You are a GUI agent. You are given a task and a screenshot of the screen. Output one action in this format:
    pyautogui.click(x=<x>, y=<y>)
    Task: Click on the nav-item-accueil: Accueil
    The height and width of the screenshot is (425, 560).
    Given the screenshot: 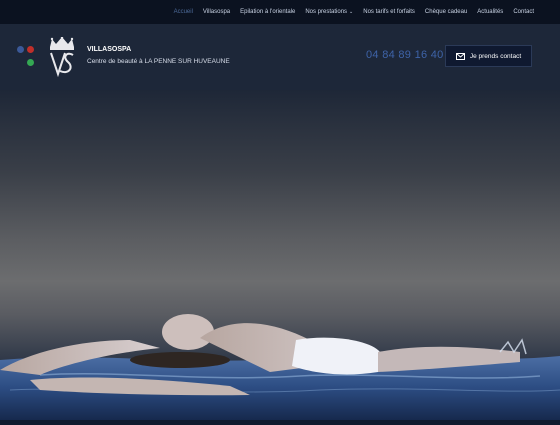 What is the action you would take?
    pyautogui.click(x=183, y=12)
    